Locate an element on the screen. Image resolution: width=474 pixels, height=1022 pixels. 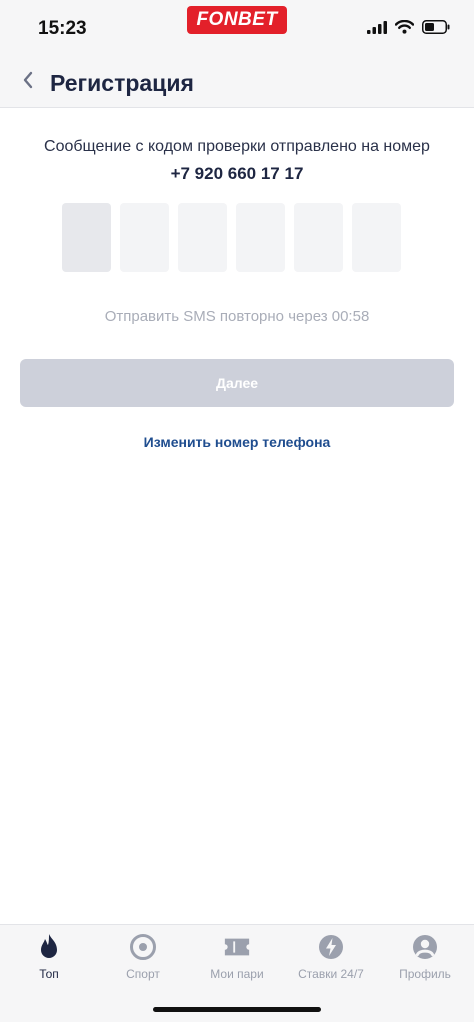
signal-icon is located at coordinates (377, 29).